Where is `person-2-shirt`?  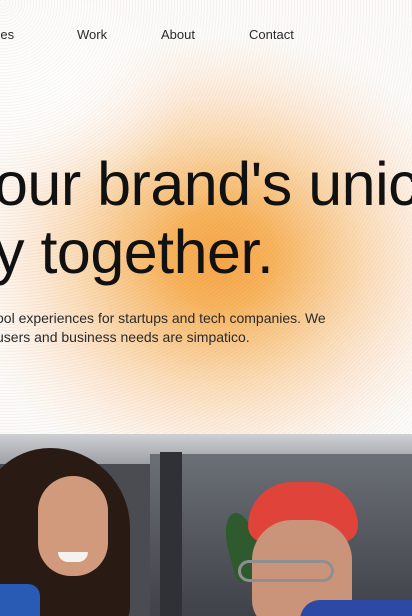
person-2-shirt is located at coordinates (356, 608).